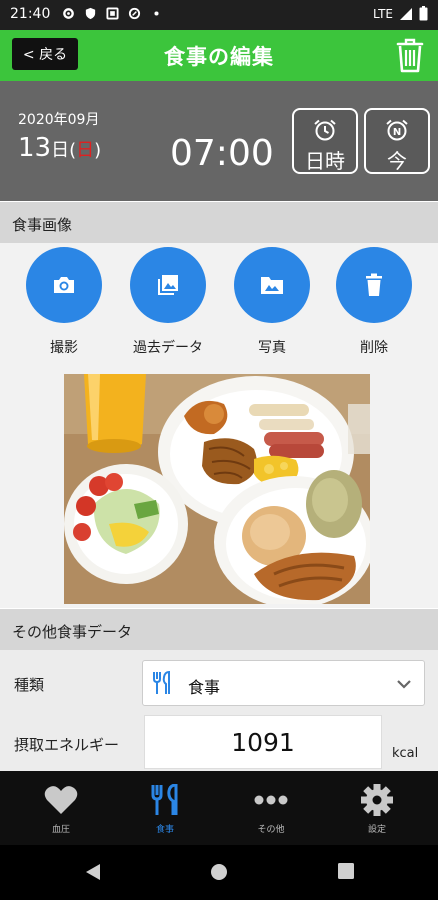 The width and height of the screenshot is (438, 900). What do you see at coordinates (219, 710) in the screenshot?
I see `meal-data-form: 種類 食事 摂取エネルギー 1091 kcal` at bounding box center [219, 710].